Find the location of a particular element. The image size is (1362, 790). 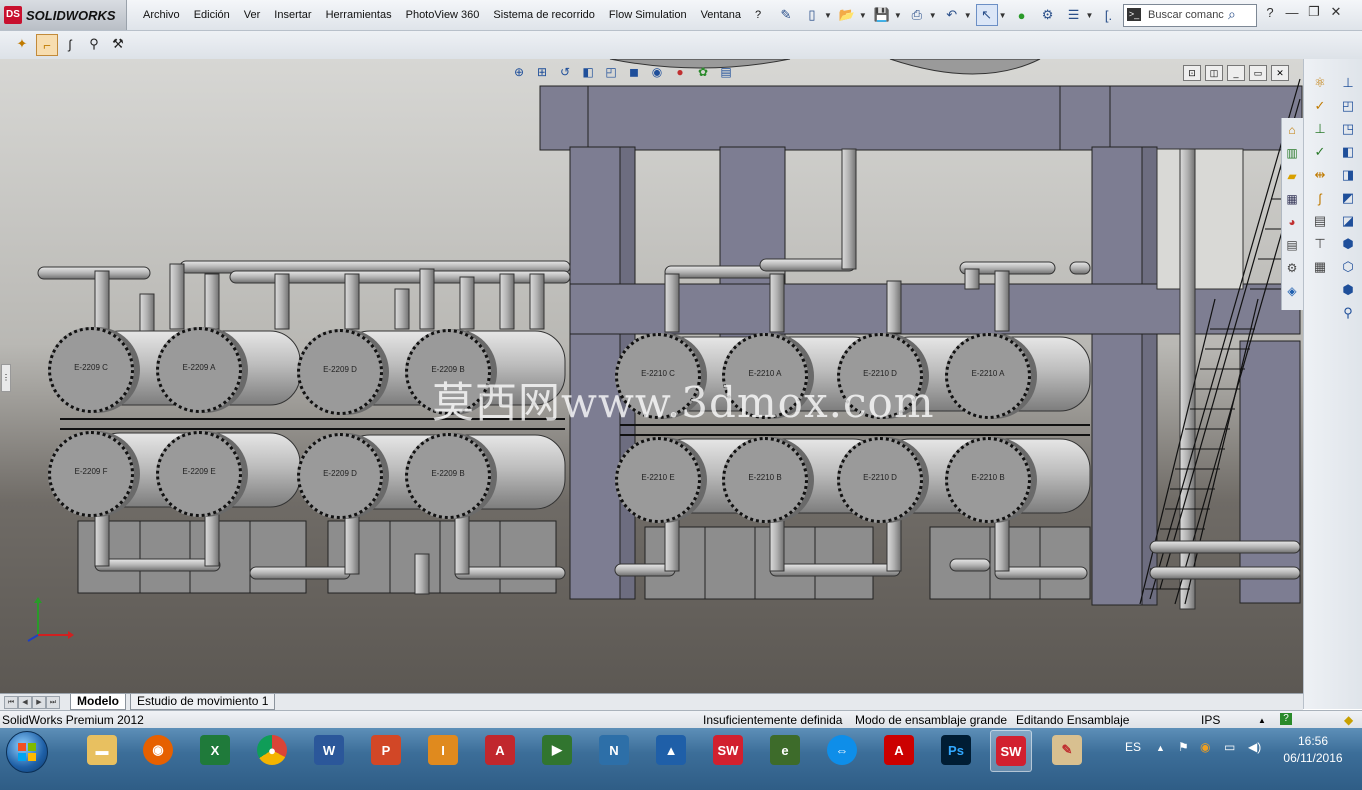

more-icon: [. is located at coordinates (1108, 15).